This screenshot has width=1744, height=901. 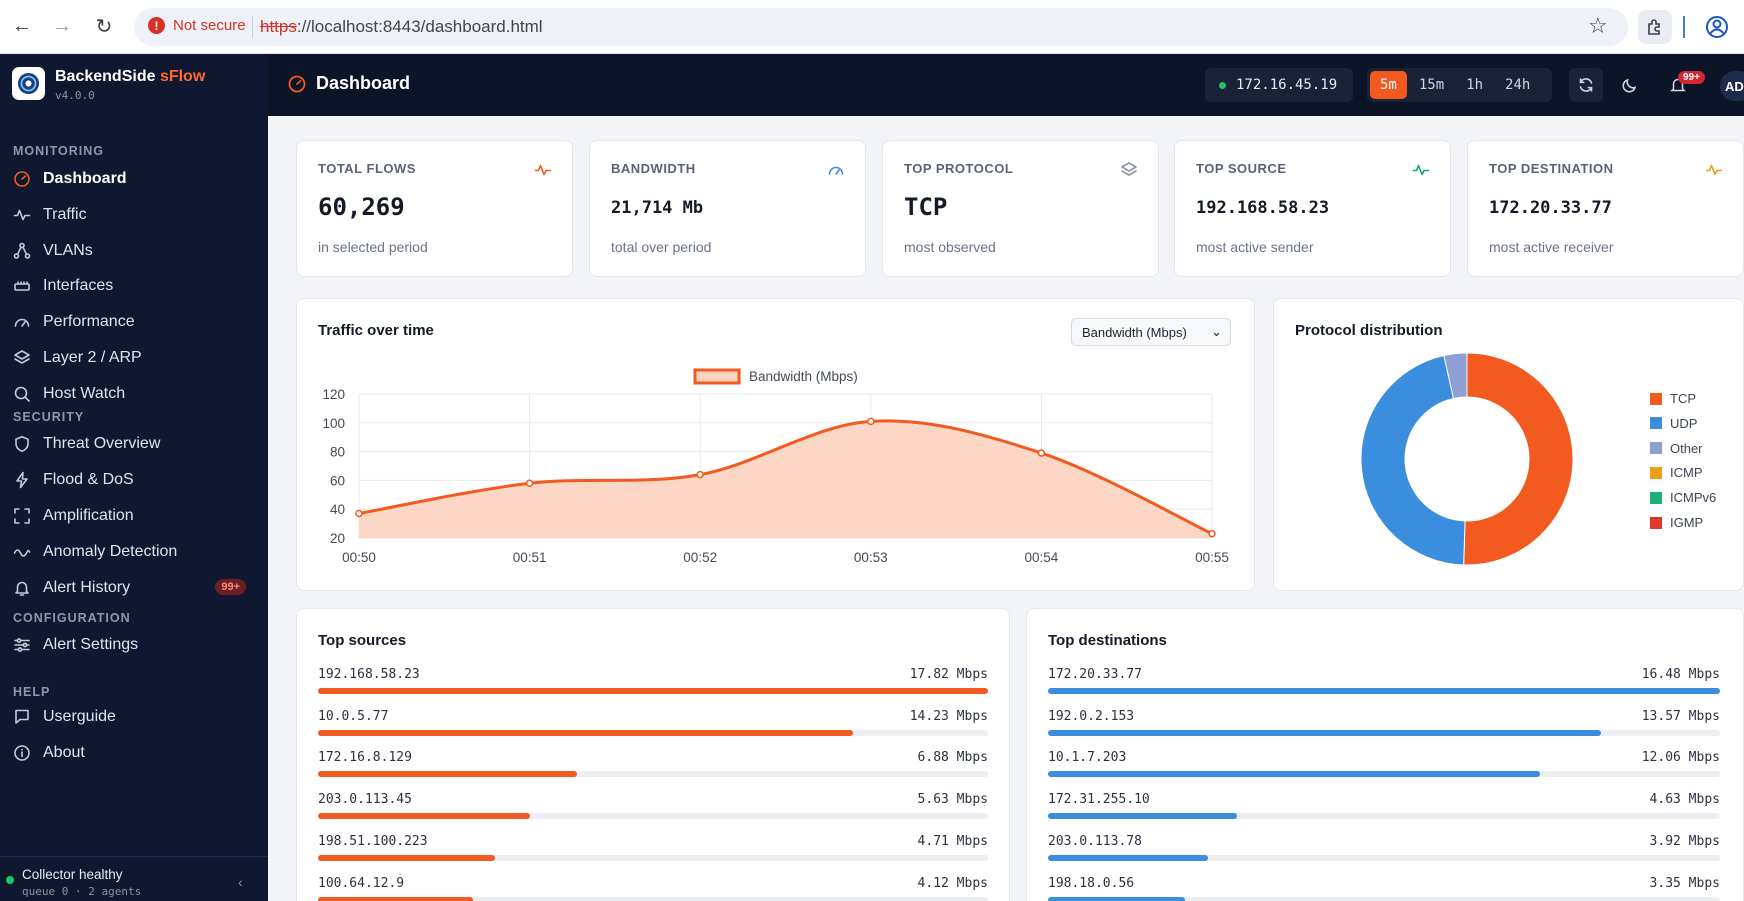 I want to click on sidebar-item-interfaces: Interfaces, so click(x=134, y=286).